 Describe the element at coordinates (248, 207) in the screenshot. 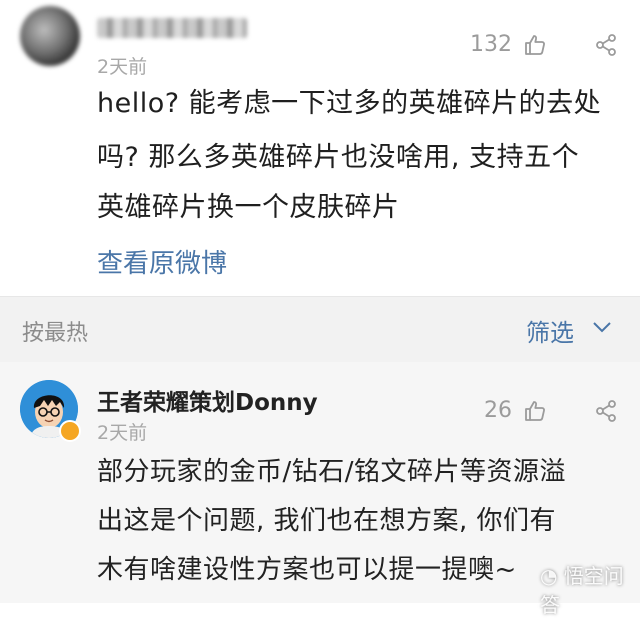

I see `comment-line-3: 英雄碎片换一个皮肤碎片` at that location.